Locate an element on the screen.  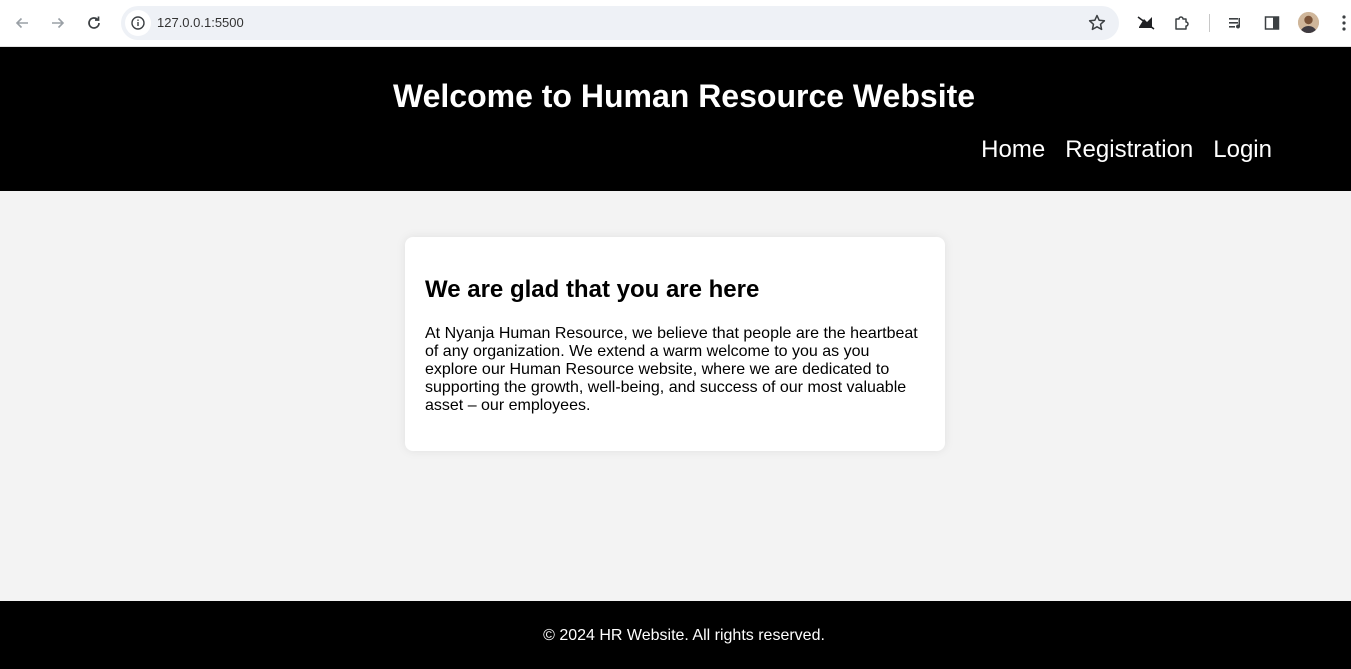
puzzle-icon is located at coordinates (1182, 23).